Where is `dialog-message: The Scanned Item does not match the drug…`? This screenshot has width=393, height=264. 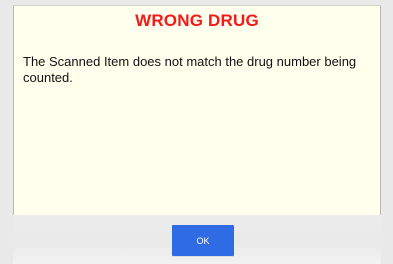
dialog-message: The Scanned Item does not match the drug… is located at coordinates (190, 69).